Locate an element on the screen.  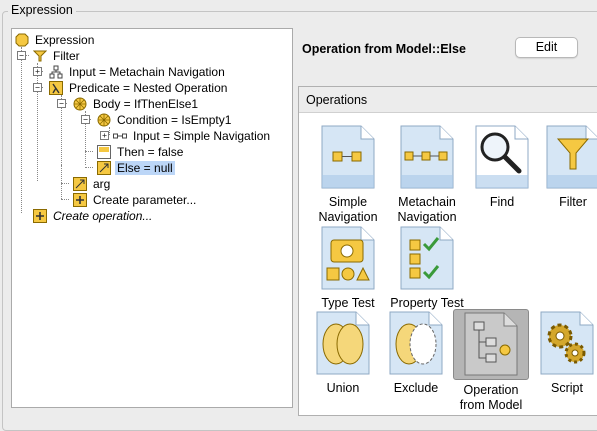
boolean-icon is located at coordinates (104, 152).